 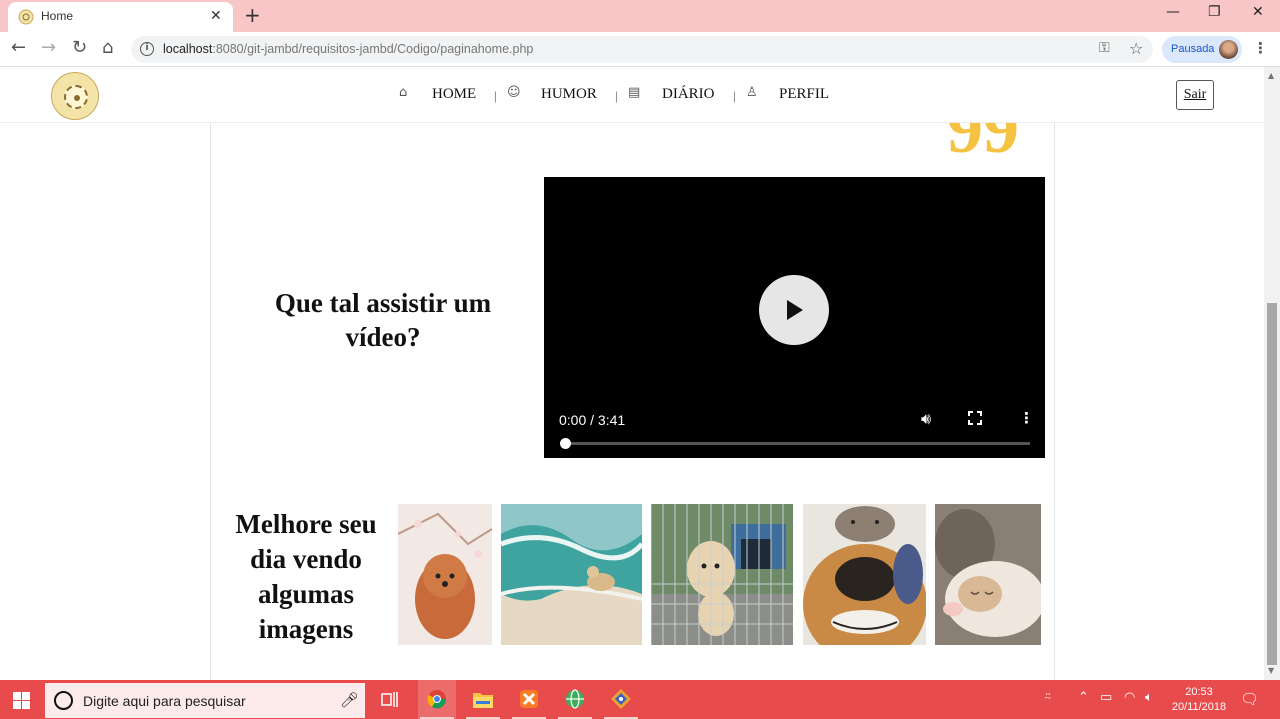 I want to click on site-logo, so click(x=75, y=96).